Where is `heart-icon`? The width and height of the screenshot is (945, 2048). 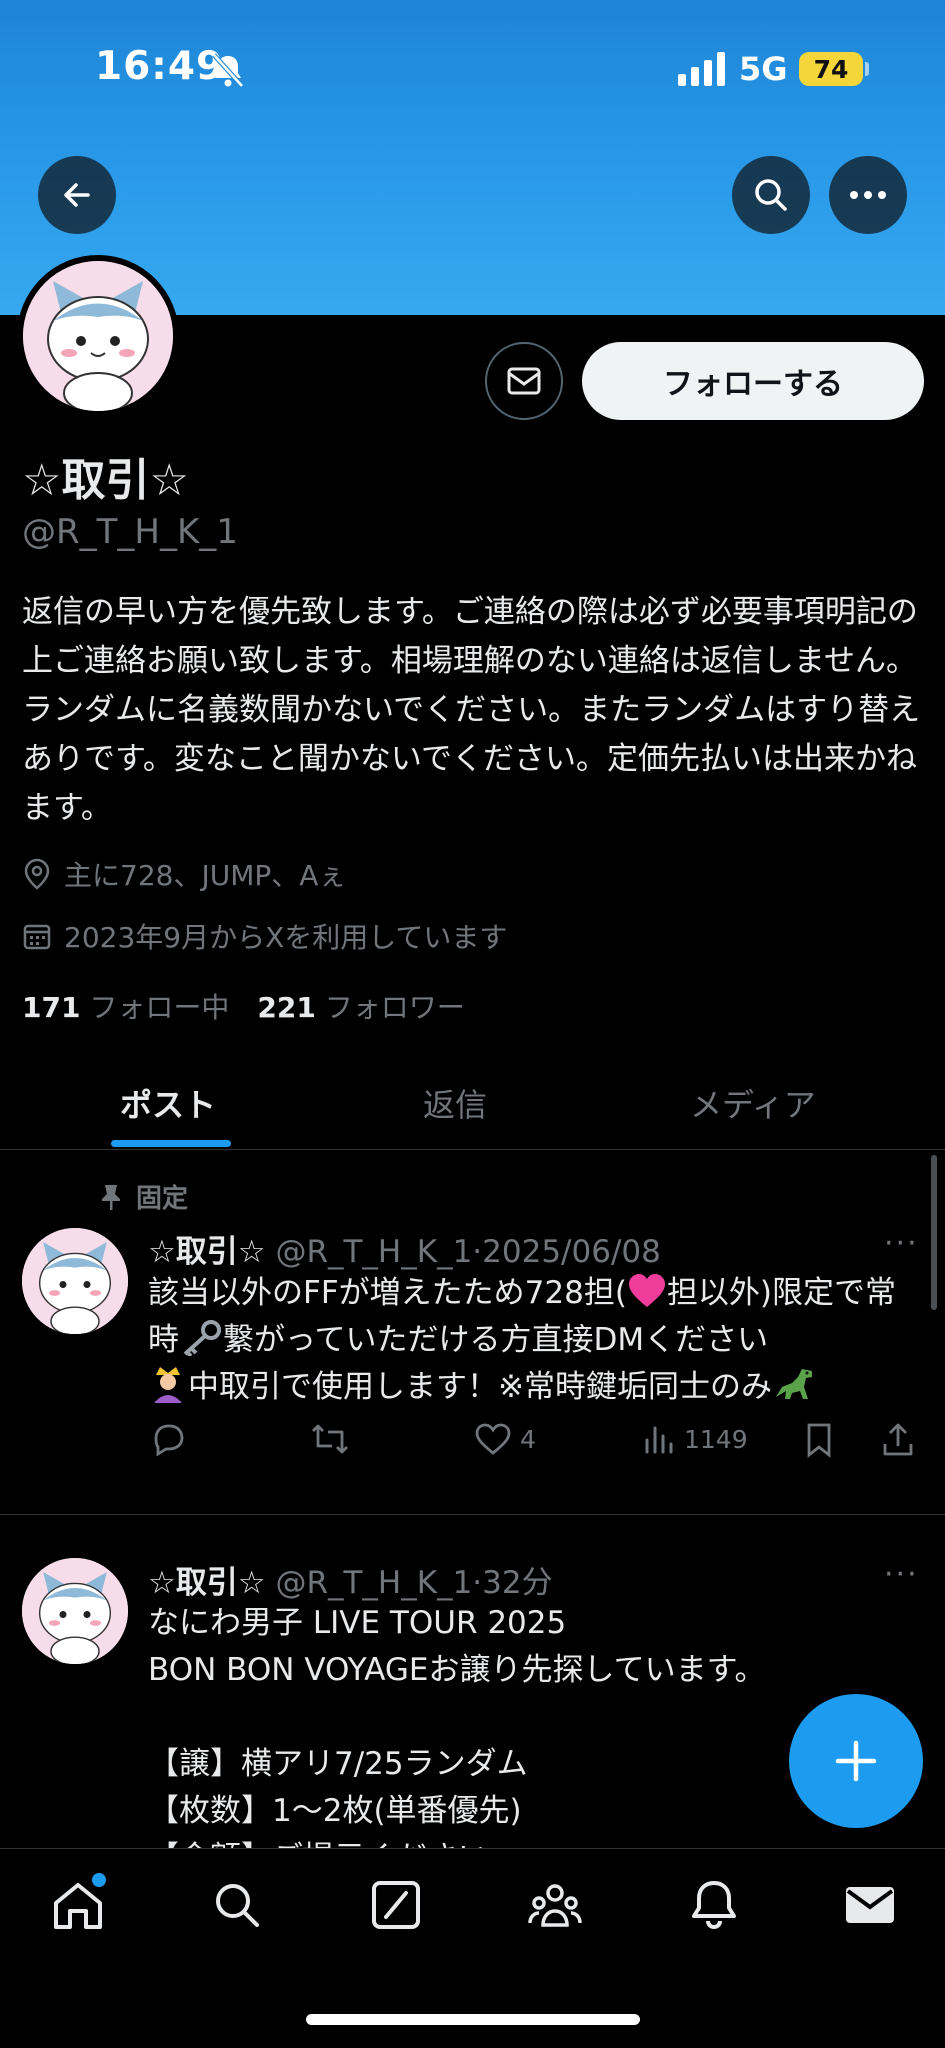 heart-icon is located at coordinates (493, 1439).